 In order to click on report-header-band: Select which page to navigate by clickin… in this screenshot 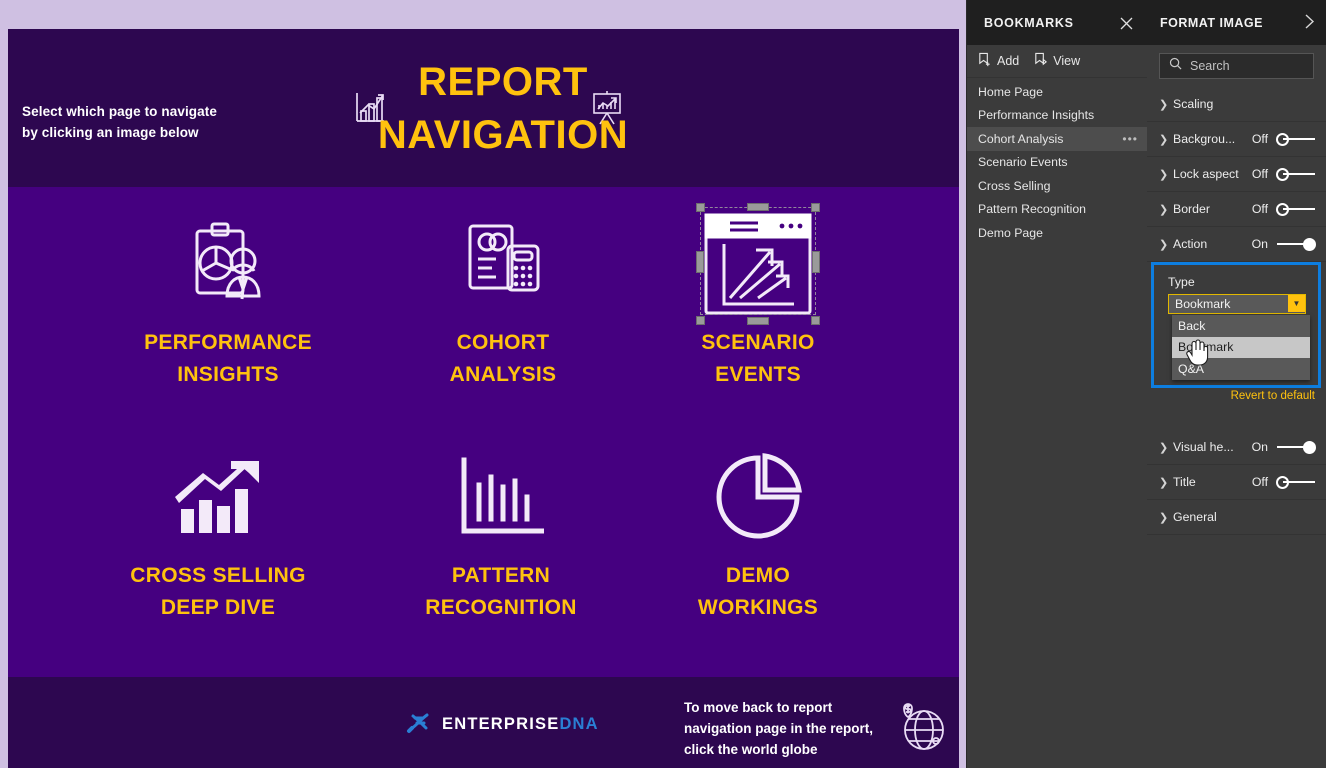, I will do `click(483, 108)`.